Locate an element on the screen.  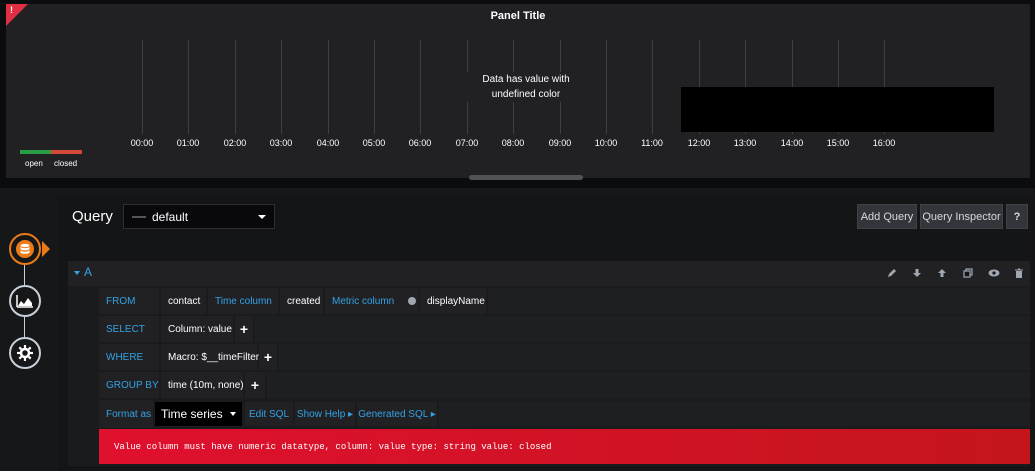
datasource-icon is located at coordinates (139, 216).